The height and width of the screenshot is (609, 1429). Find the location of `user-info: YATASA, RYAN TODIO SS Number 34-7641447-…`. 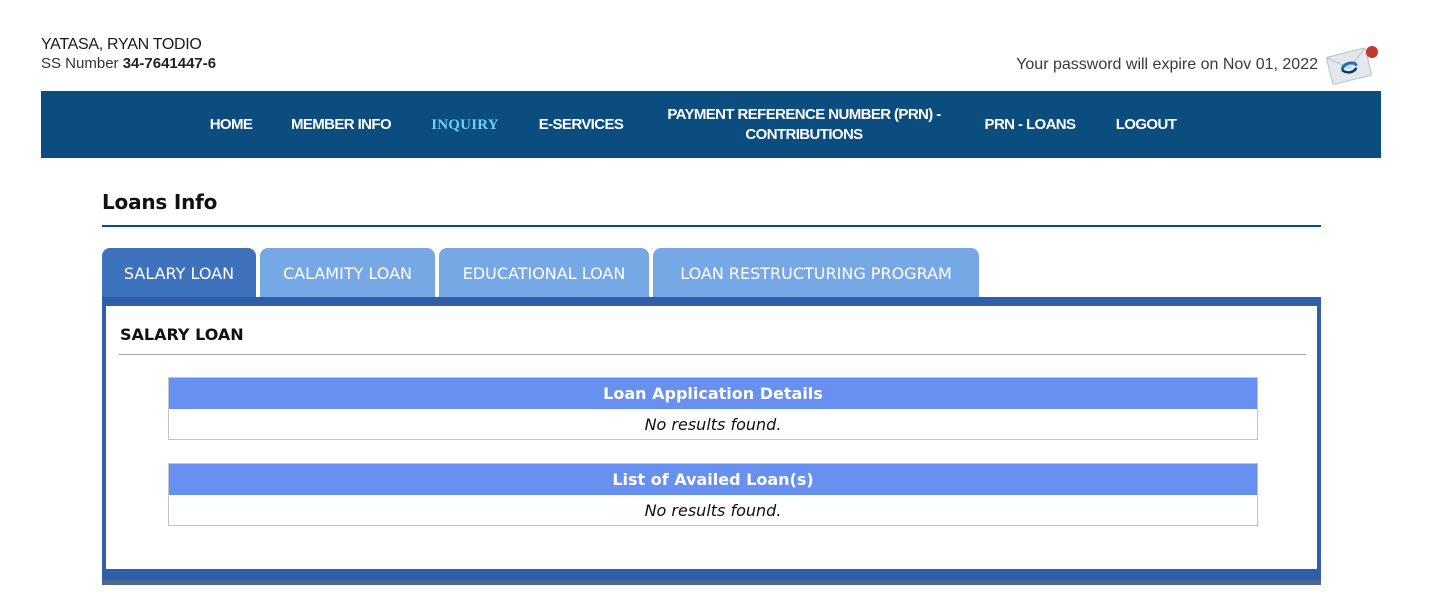

user-info: YATASA, RYAN TODIO SS Number 34-7641447-… is located at coordinates (128, 54).